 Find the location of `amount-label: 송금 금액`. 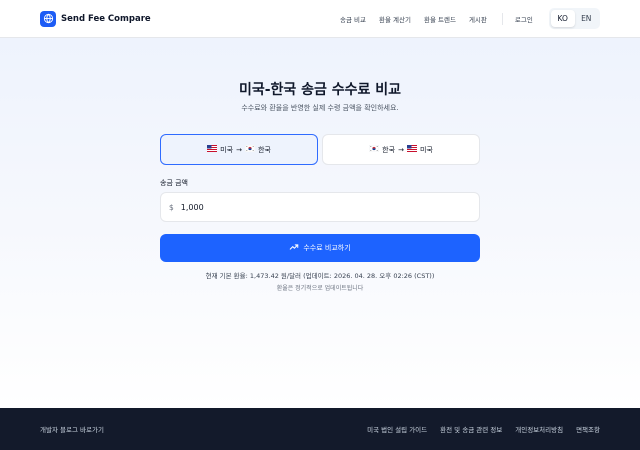

amount-label: 송금 금액 is located at coordinates (174, 183).